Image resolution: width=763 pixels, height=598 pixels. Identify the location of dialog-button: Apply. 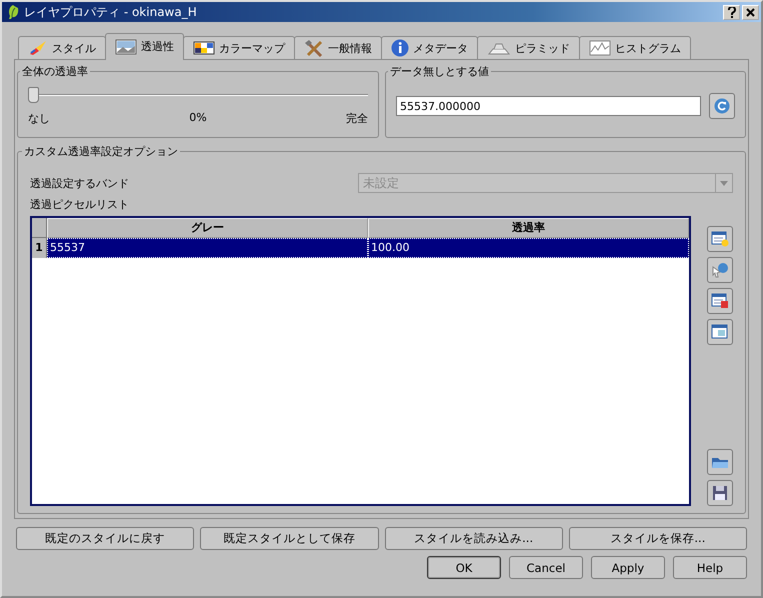
(628, 567).